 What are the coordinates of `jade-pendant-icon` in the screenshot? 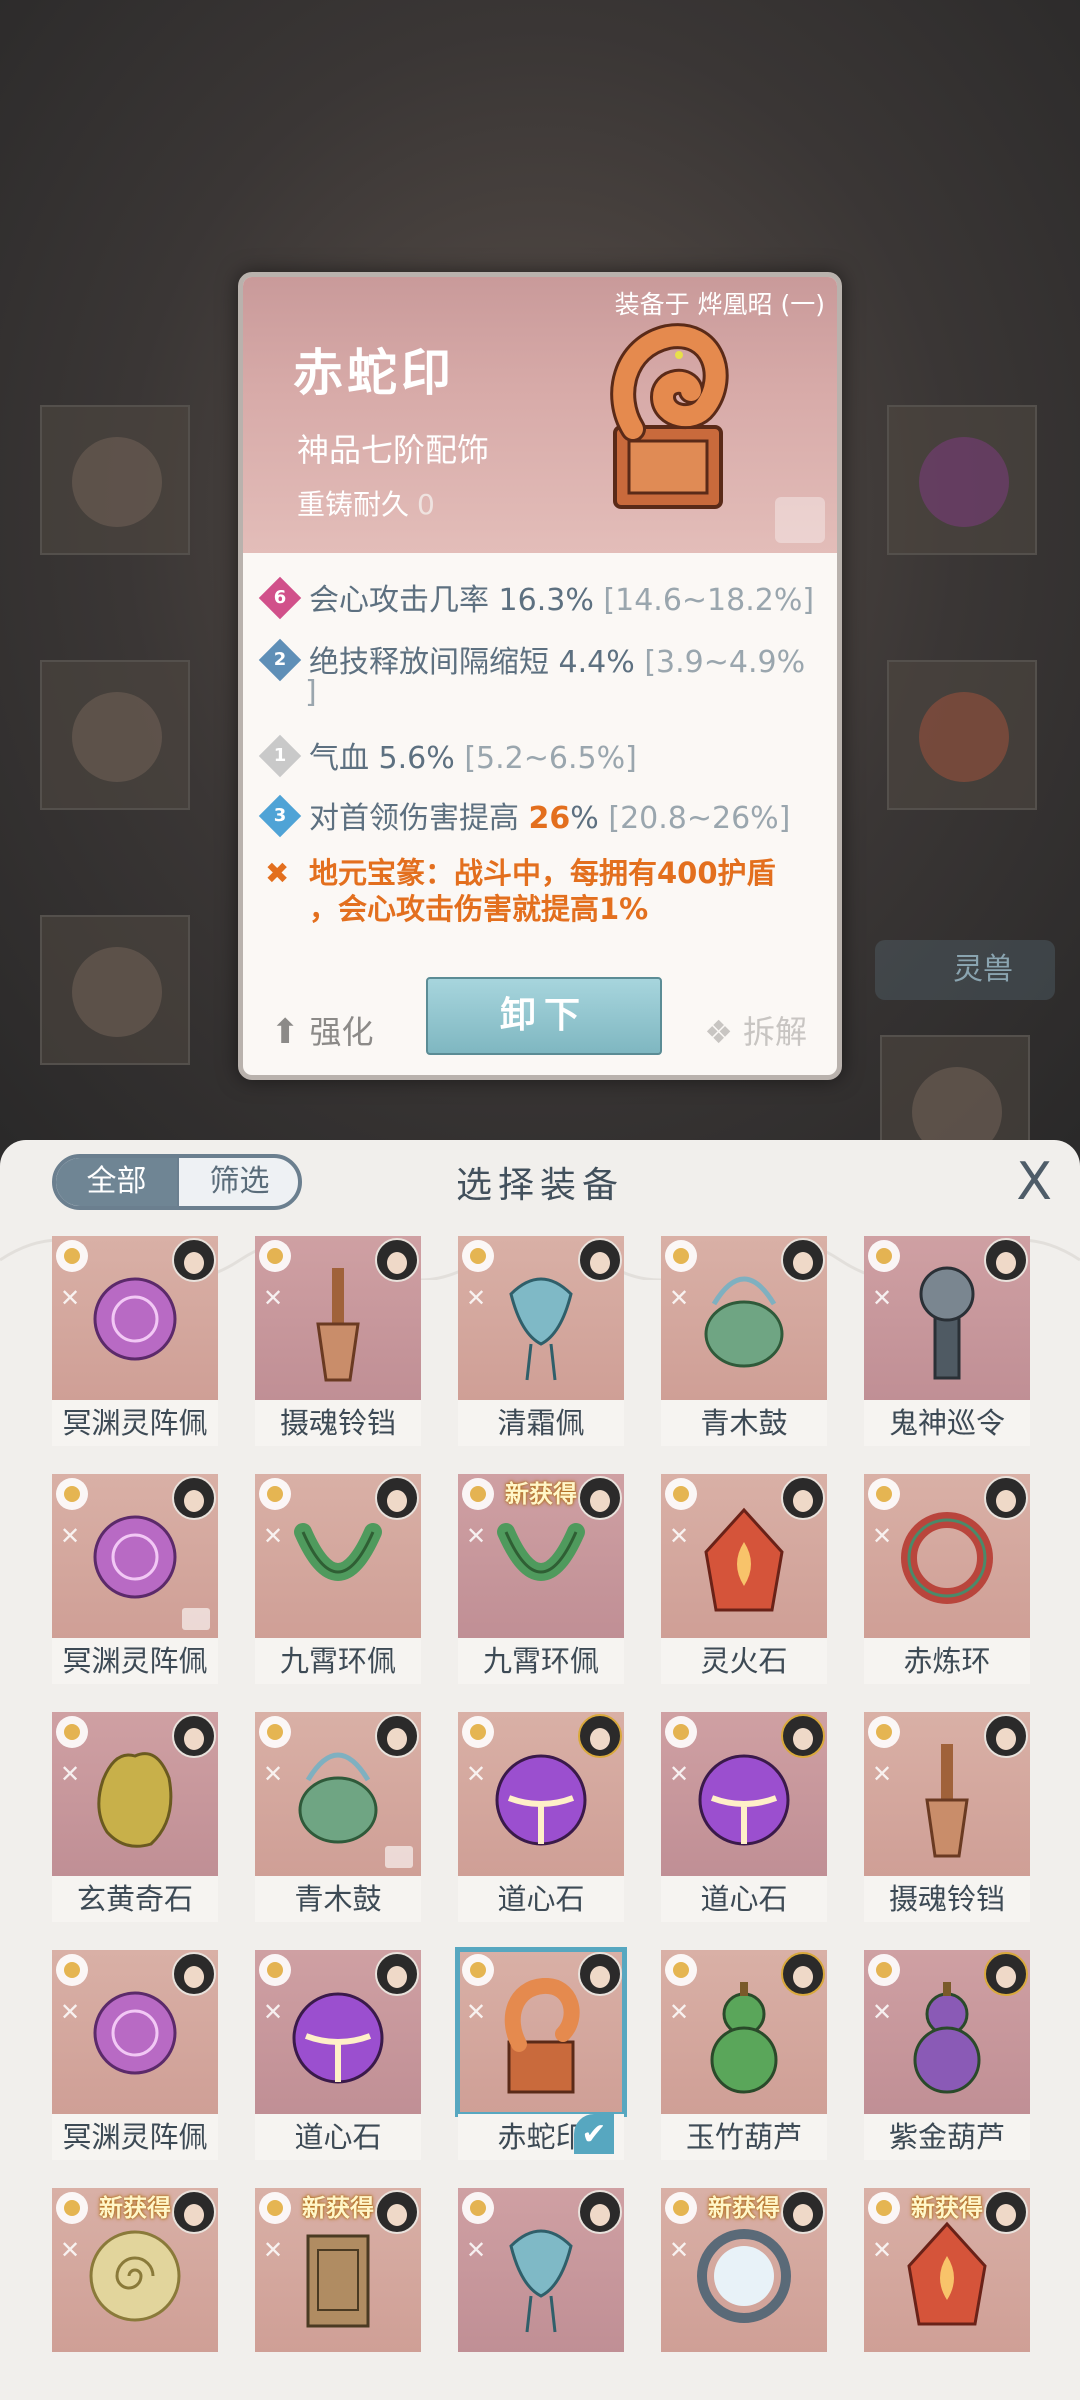 It's located at (541, 1329).